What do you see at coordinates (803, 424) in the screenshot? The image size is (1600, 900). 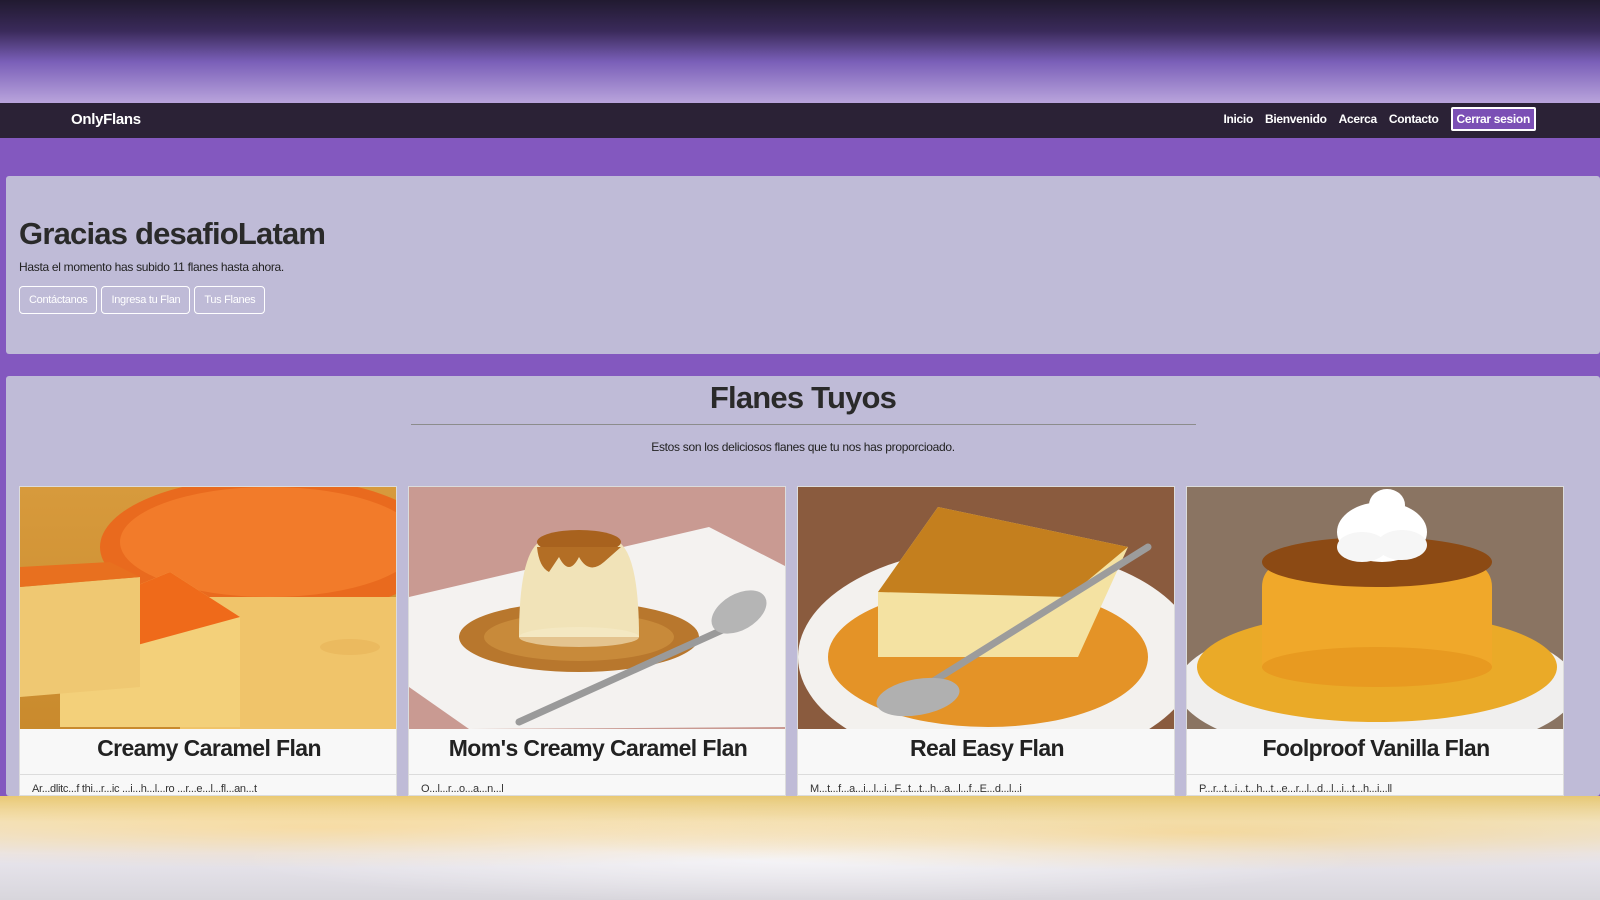 I see `section-divider` at bounding box center [803, 424].